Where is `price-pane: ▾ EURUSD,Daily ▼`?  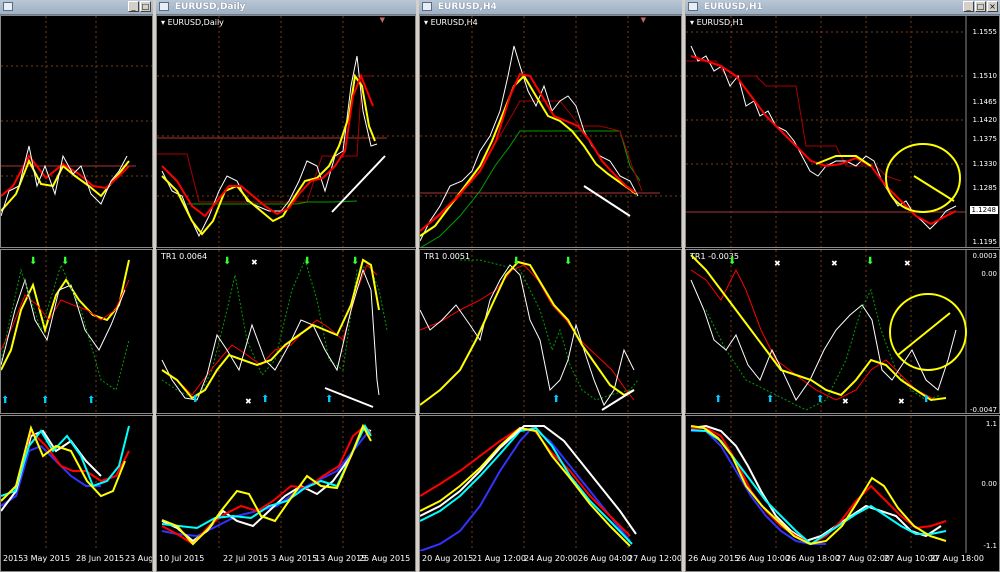
price-pane: ▾ EURUSD,Daily ▼ is located at coordinates (286, 131).